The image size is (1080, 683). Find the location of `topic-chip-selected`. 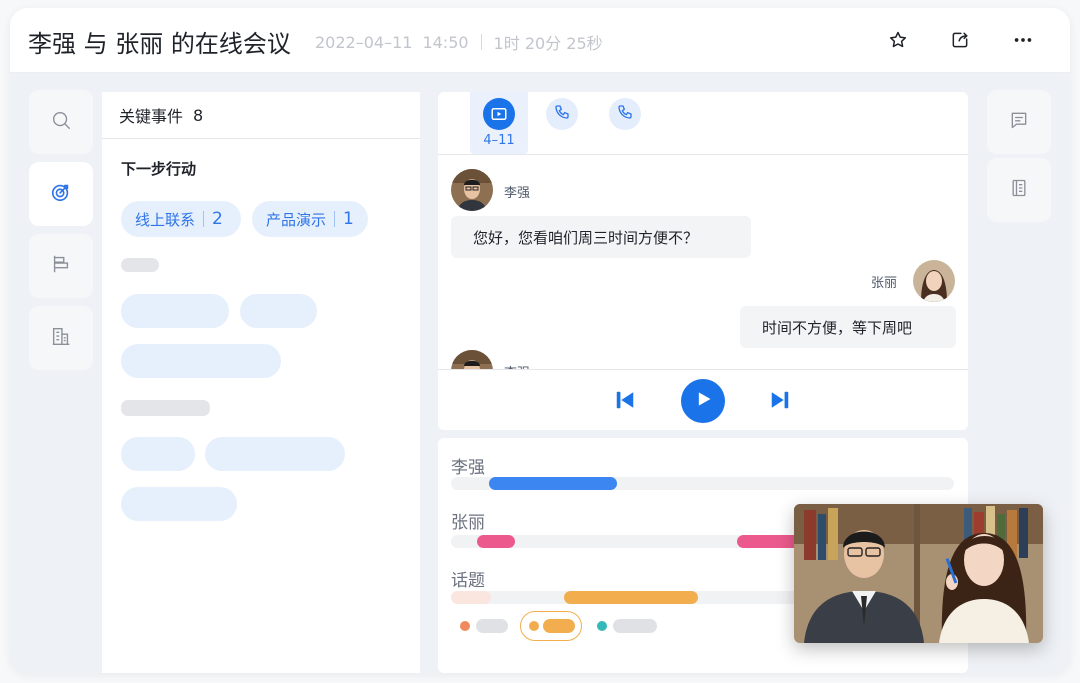

topic-chip-selected is located at coordinates (551, 626).